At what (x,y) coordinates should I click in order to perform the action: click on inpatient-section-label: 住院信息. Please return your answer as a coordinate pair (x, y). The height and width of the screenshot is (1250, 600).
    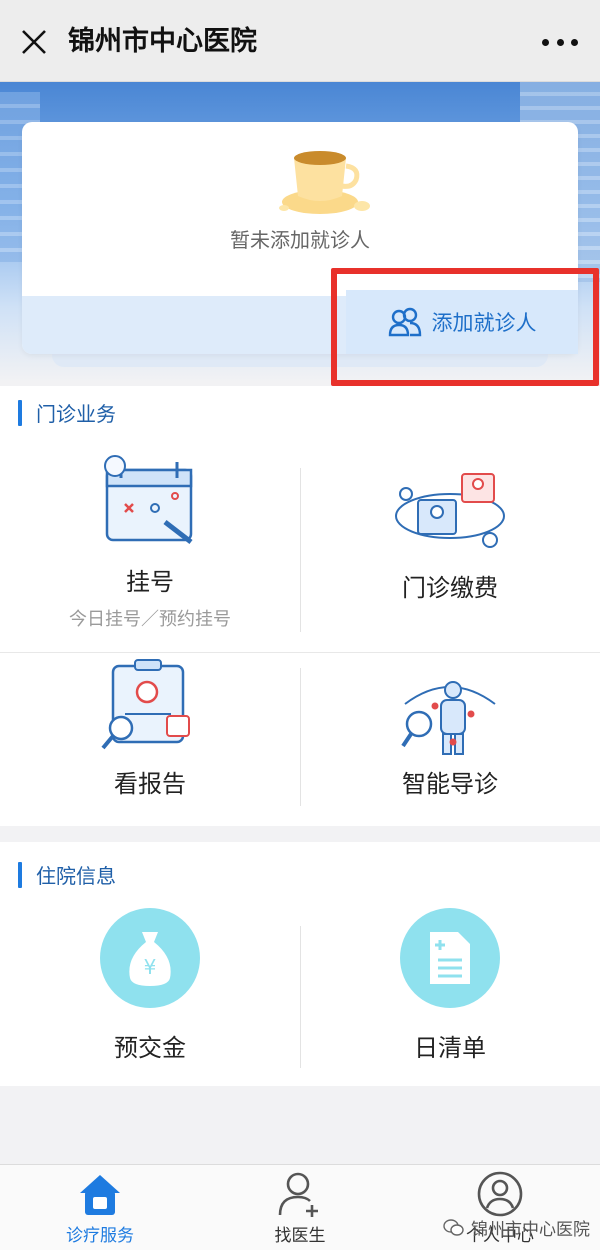
    Looking at the image, I should click on (76, 876).